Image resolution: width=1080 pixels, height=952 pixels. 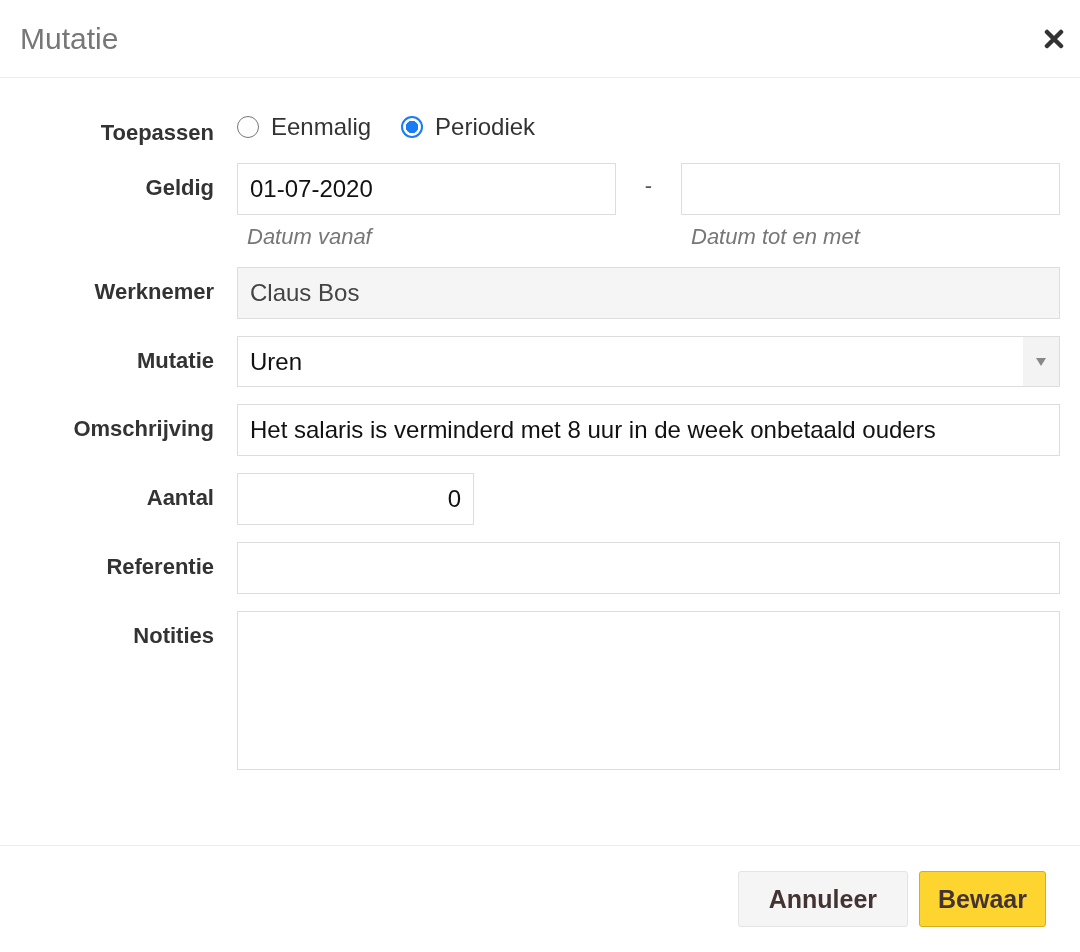 What do you see at coordinates (179, 497) in the screenshot?
I see `field-label: Aantal` at bounding box center [179, 497].